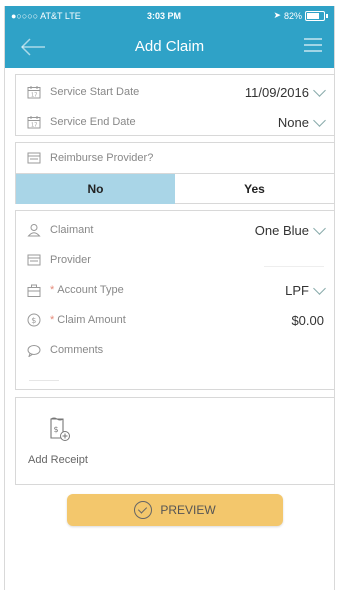  I want to click on service-start-date-value: 11/09/2016, so click(285, 91).